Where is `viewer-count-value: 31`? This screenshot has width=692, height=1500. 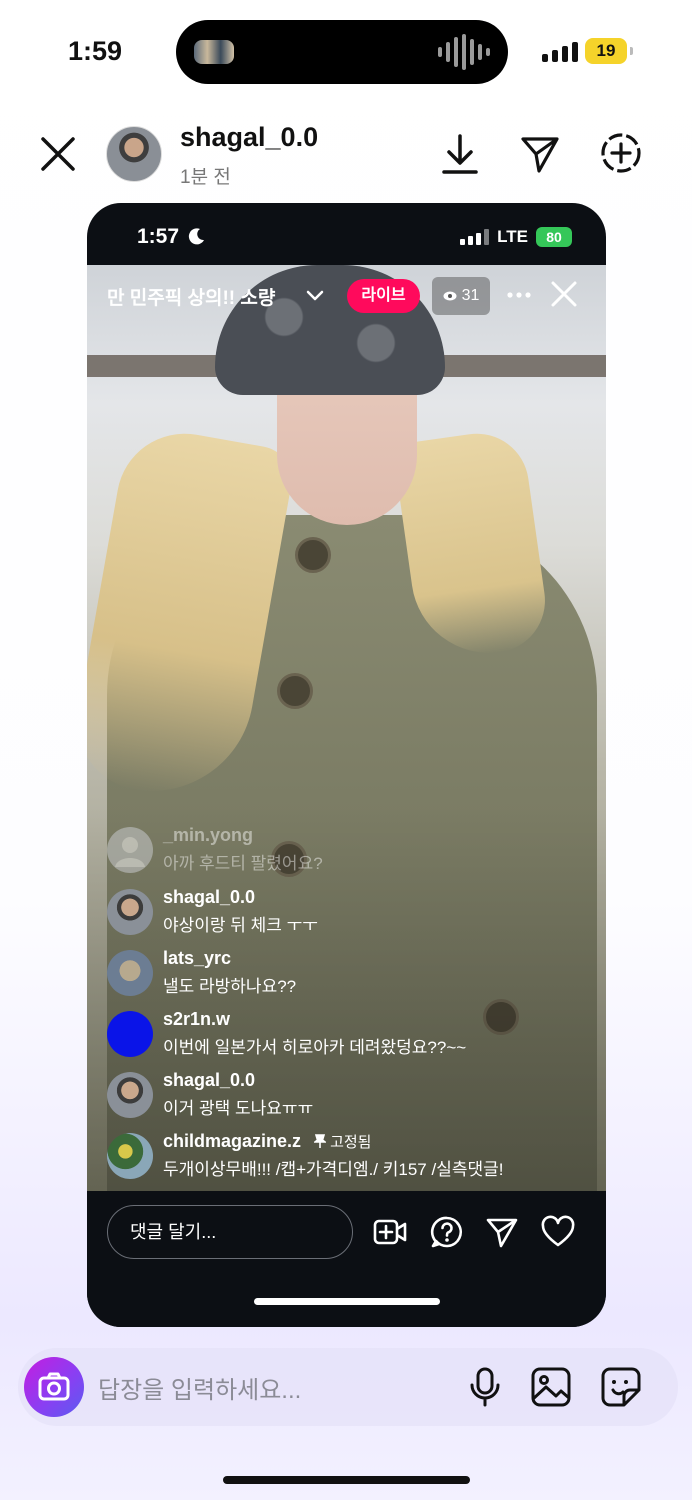 viewer-count-value: 31 is located at coordinates (470, 295).